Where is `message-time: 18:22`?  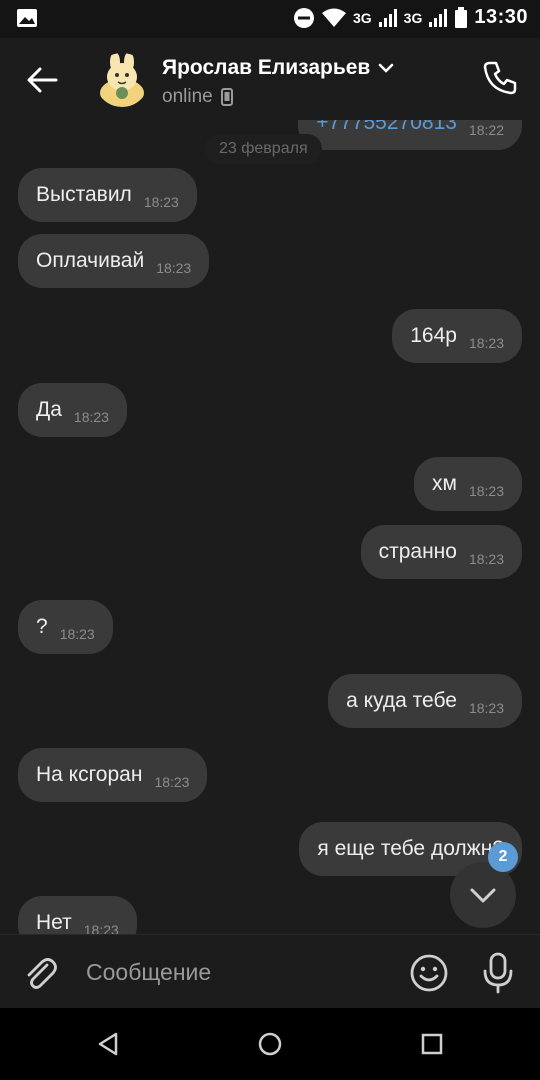 message-time: 18:22 is located at coordinates (486, 130).